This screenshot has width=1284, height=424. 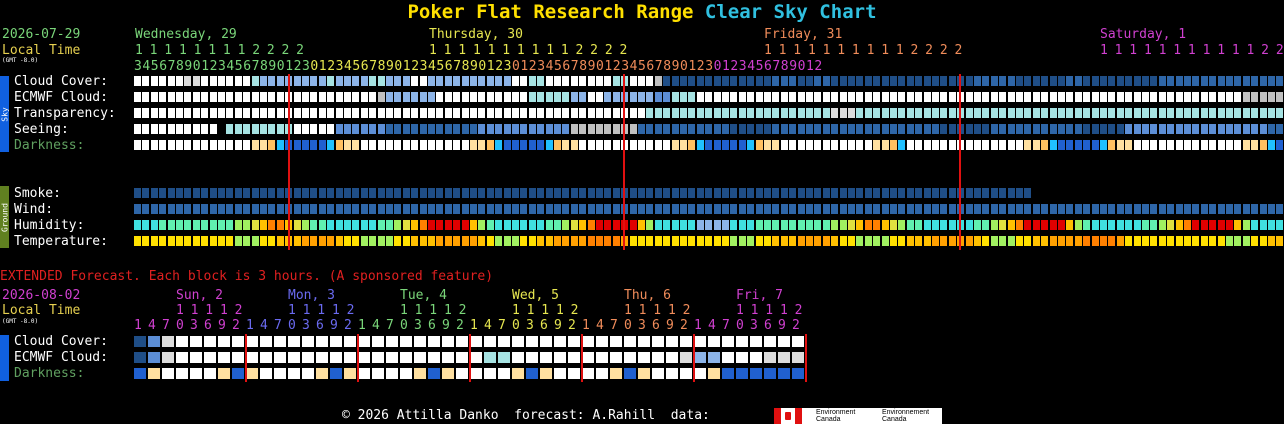 I want to click on extended-gmt: (GMT -8.0), so click(x=20, y=321).